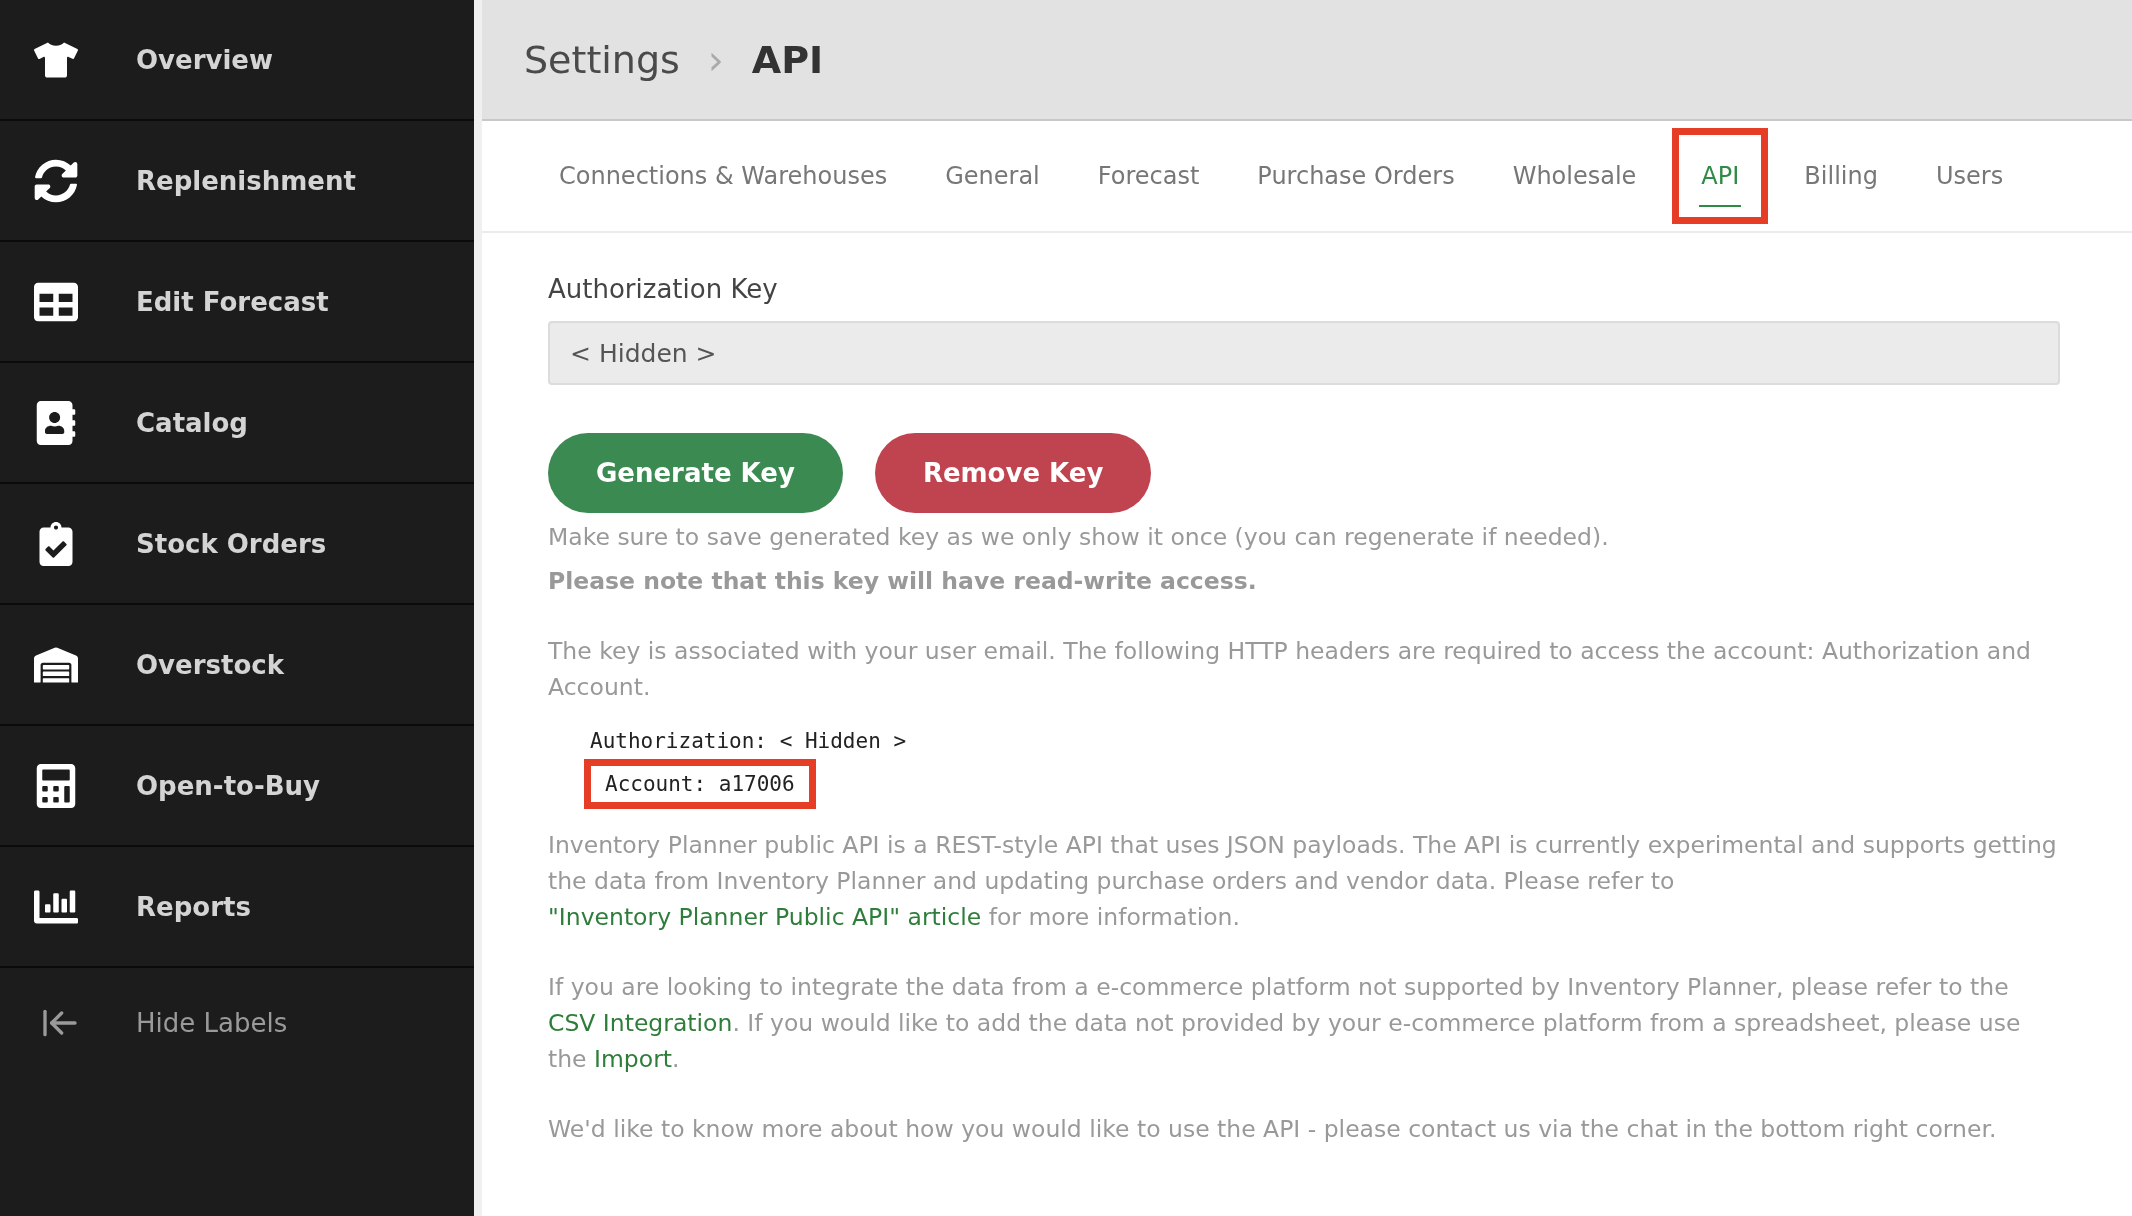  I want to click on settings-tab: Users, so click(1969, 176).